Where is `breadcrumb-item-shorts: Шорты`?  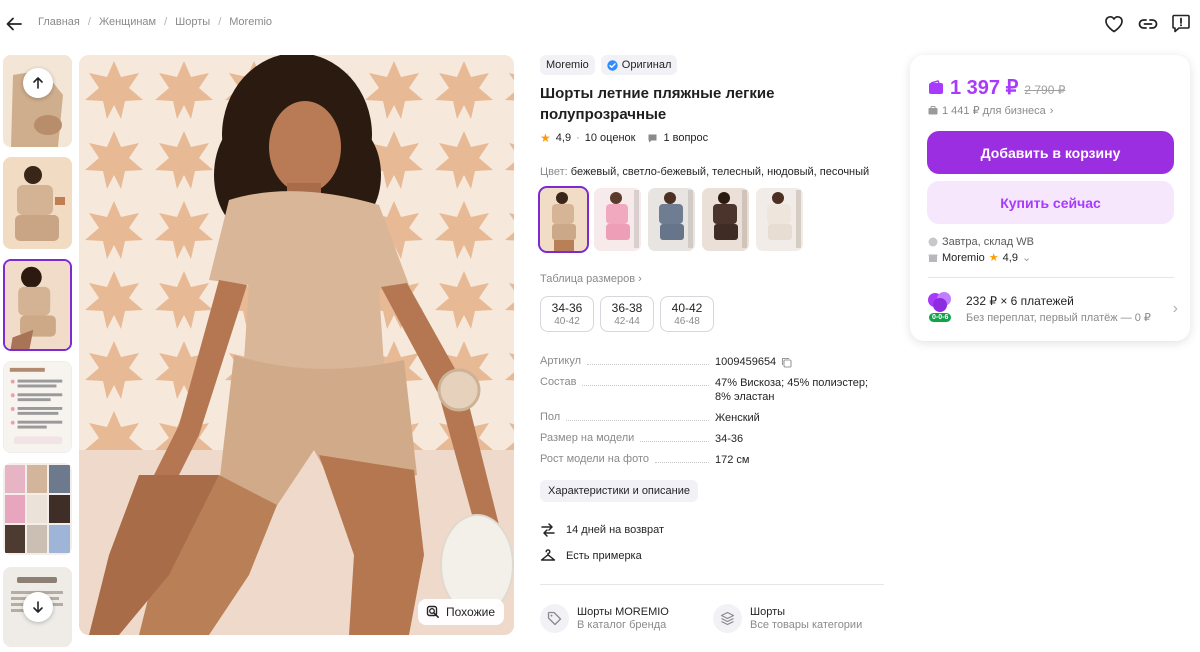
breadcrumb-item-shorts: Шорты is located at coordinates (192, 22).